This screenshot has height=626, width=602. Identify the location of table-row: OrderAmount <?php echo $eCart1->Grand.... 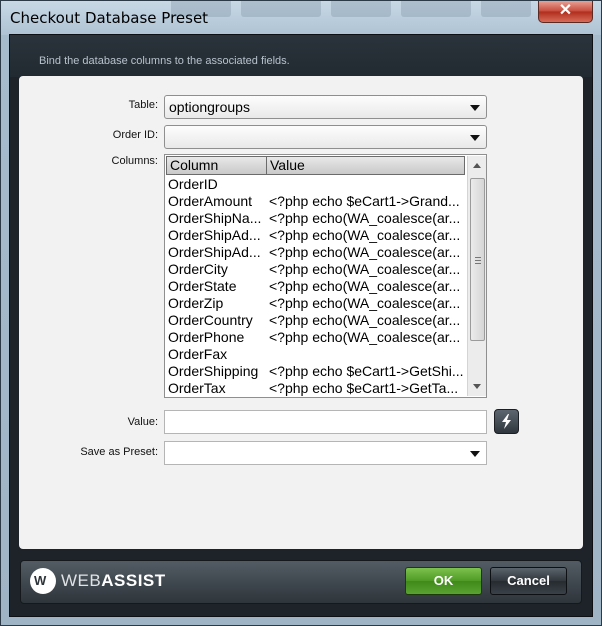
(316, 201).